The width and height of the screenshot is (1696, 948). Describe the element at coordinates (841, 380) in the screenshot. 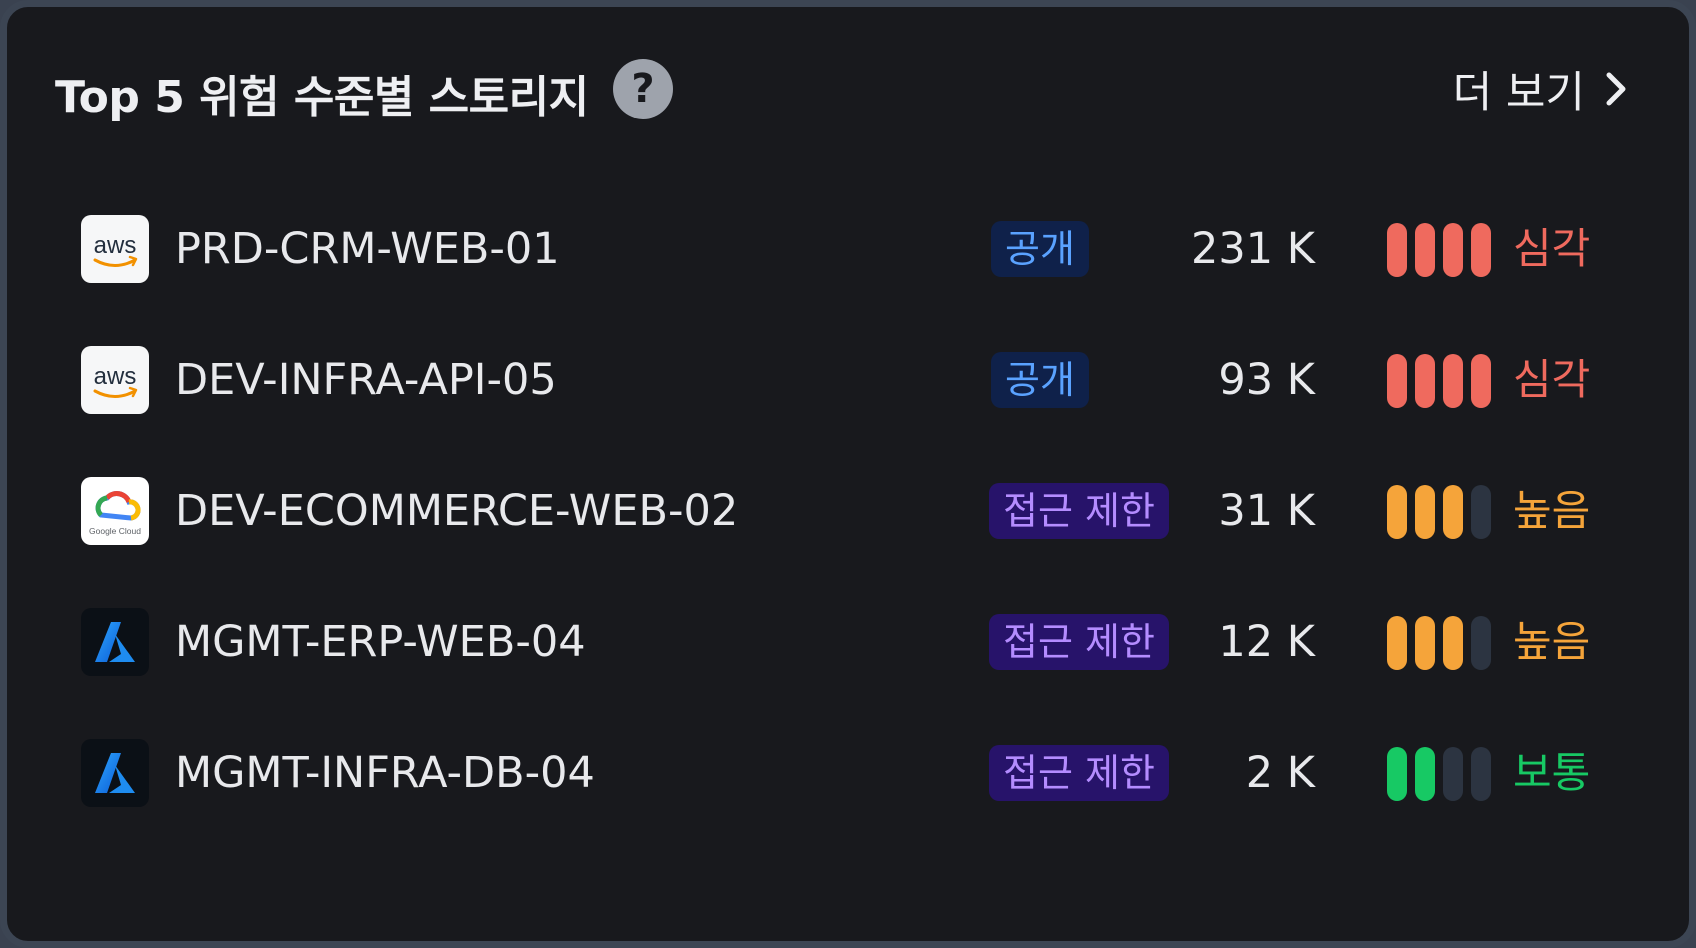

I see `storage-row: aws DEV-INFRA-API-05 공개 93 K 심각` at that location.